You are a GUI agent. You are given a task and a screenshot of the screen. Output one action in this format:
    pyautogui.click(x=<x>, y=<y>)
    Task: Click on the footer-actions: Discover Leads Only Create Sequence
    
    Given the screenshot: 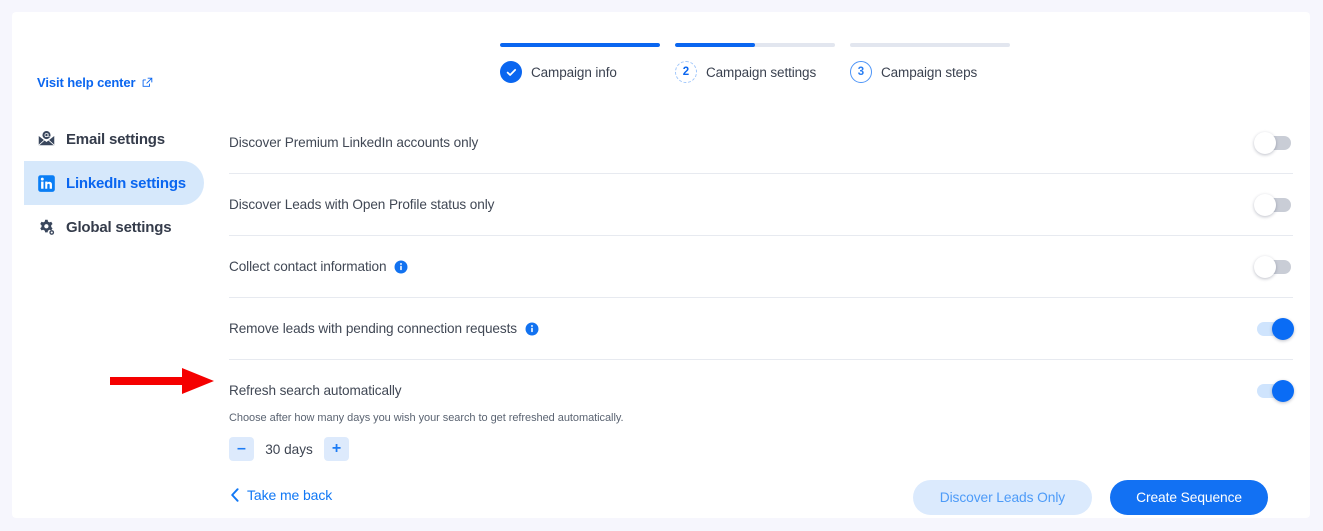 What is the action you would take?
    pyautogui.click(x=1090, y=497)
    